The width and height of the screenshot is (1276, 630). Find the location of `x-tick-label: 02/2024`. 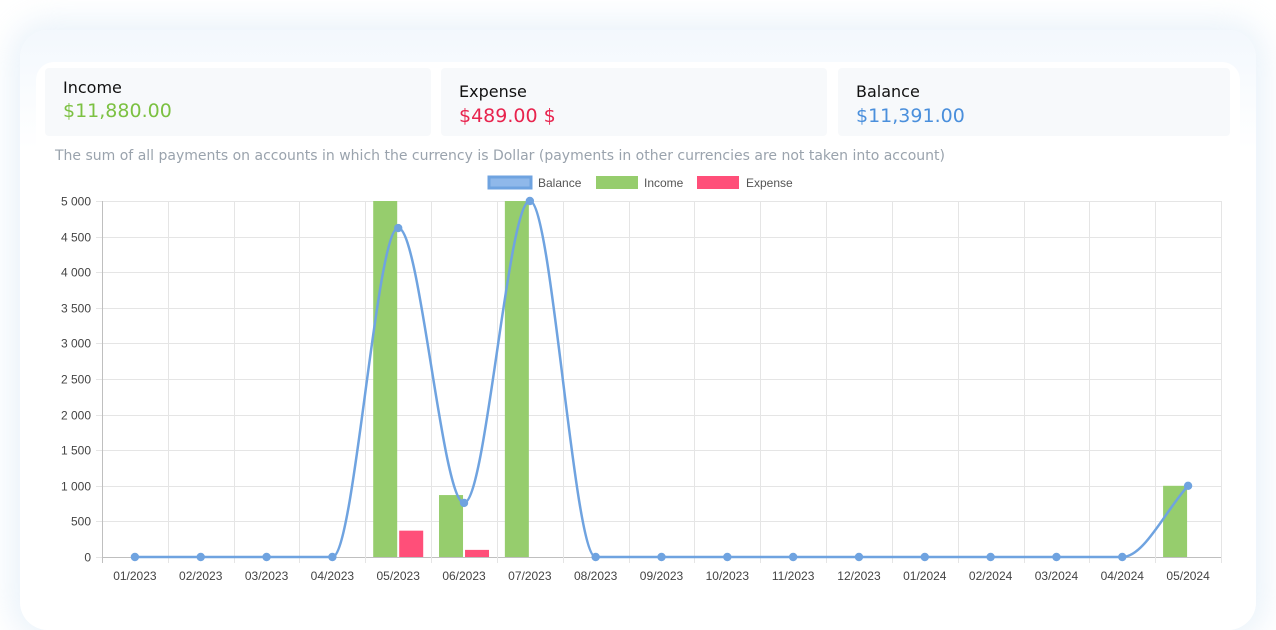

x-tick-label: 02/2024 is located at coordinates (991, 576).